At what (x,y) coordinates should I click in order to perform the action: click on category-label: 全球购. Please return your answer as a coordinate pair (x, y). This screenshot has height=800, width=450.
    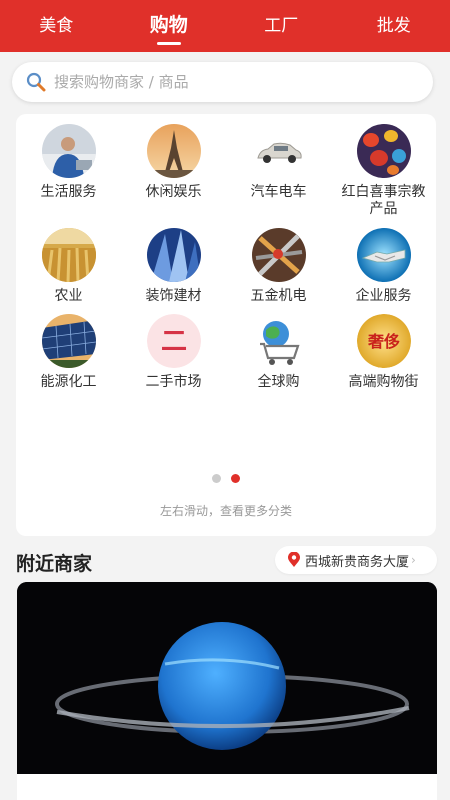
    Looking at the image, I should click on (278, 382).